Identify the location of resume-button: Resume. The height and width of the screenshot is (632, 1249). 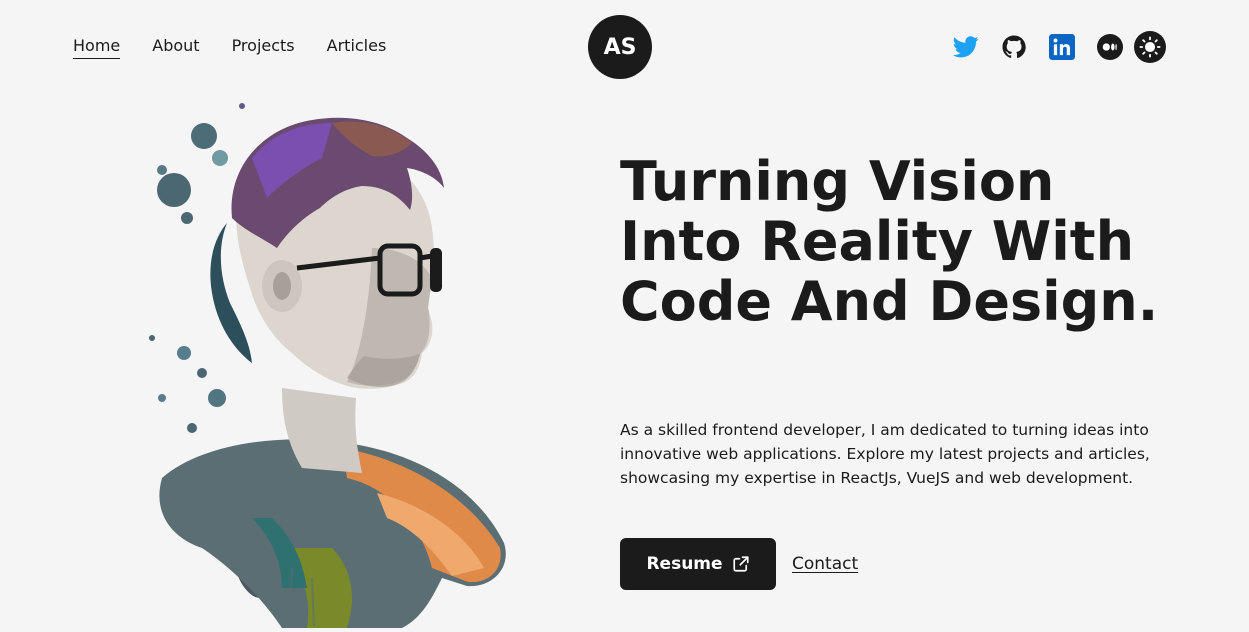
(698, 564).